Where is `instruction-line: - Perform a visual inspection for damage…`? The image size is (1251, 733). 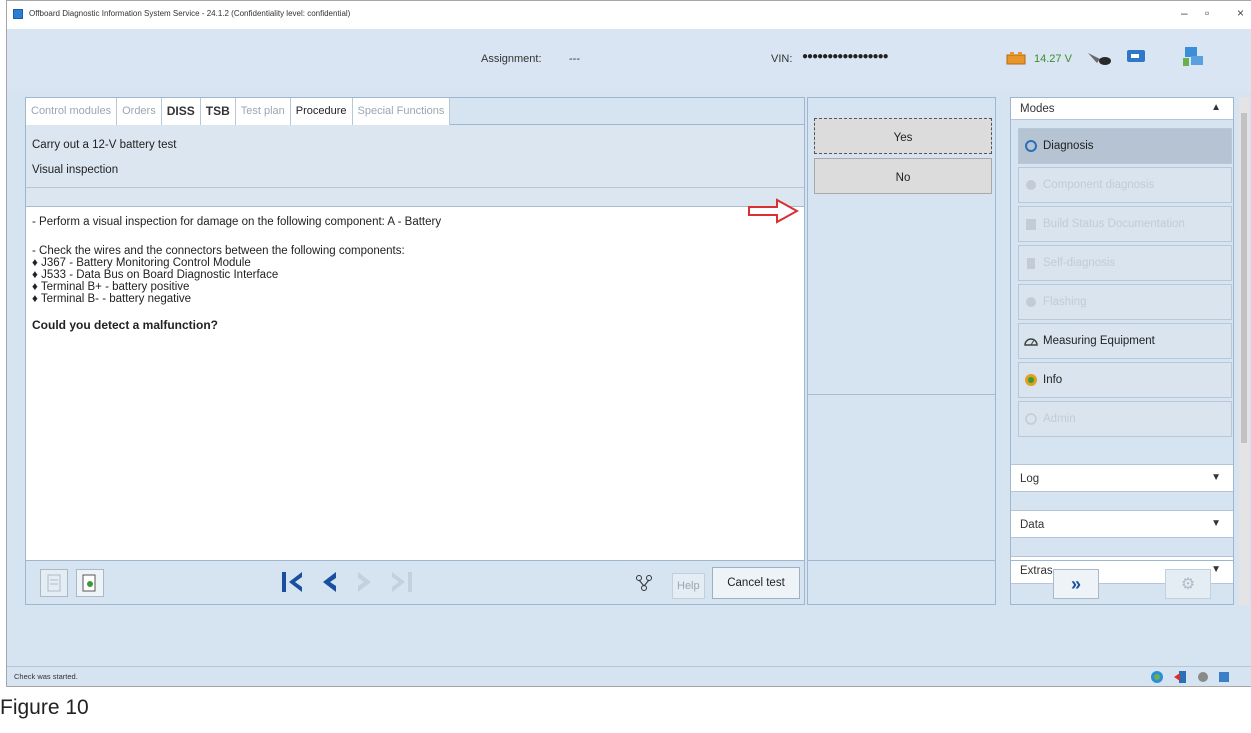
instruction-line: - Perform a visual inspection for damage… is located at coordinates (237, 222).